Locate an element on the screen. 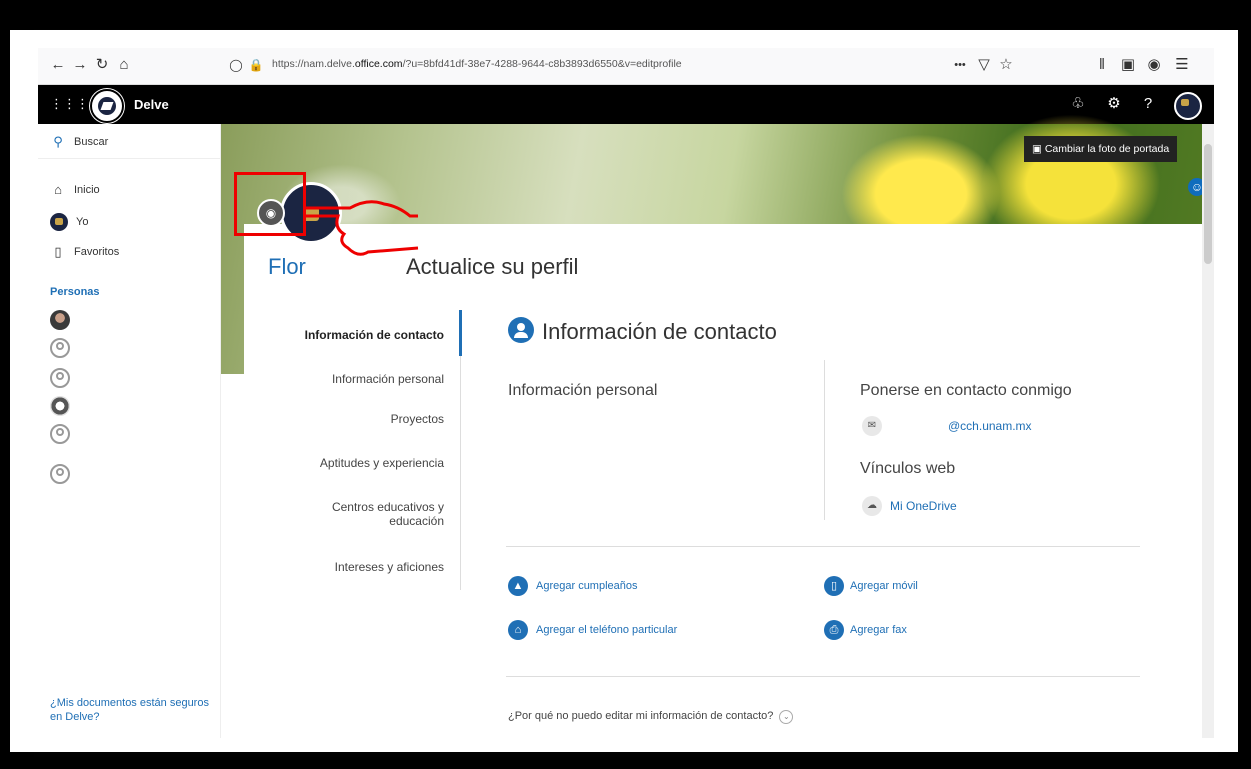  fax-icon: ⎙ is located at coordinates (834, 630).